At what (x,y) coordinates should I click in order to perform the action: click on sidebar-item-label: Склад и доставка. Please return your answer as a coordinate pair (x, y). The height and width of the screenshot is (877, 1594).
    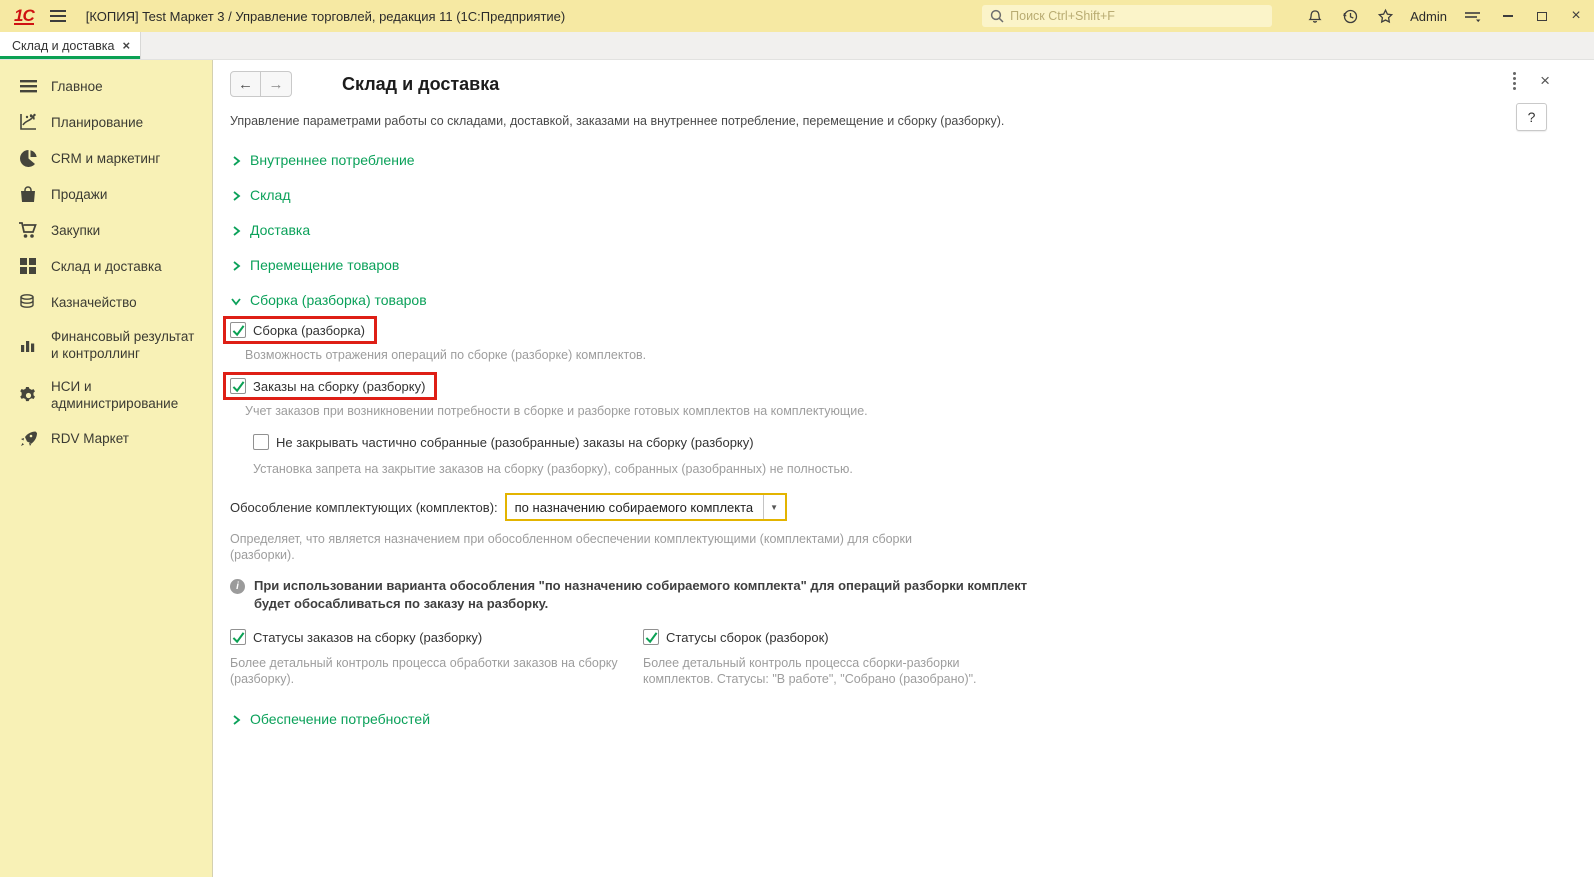
    Looking at the image, I should click on (106, 266).